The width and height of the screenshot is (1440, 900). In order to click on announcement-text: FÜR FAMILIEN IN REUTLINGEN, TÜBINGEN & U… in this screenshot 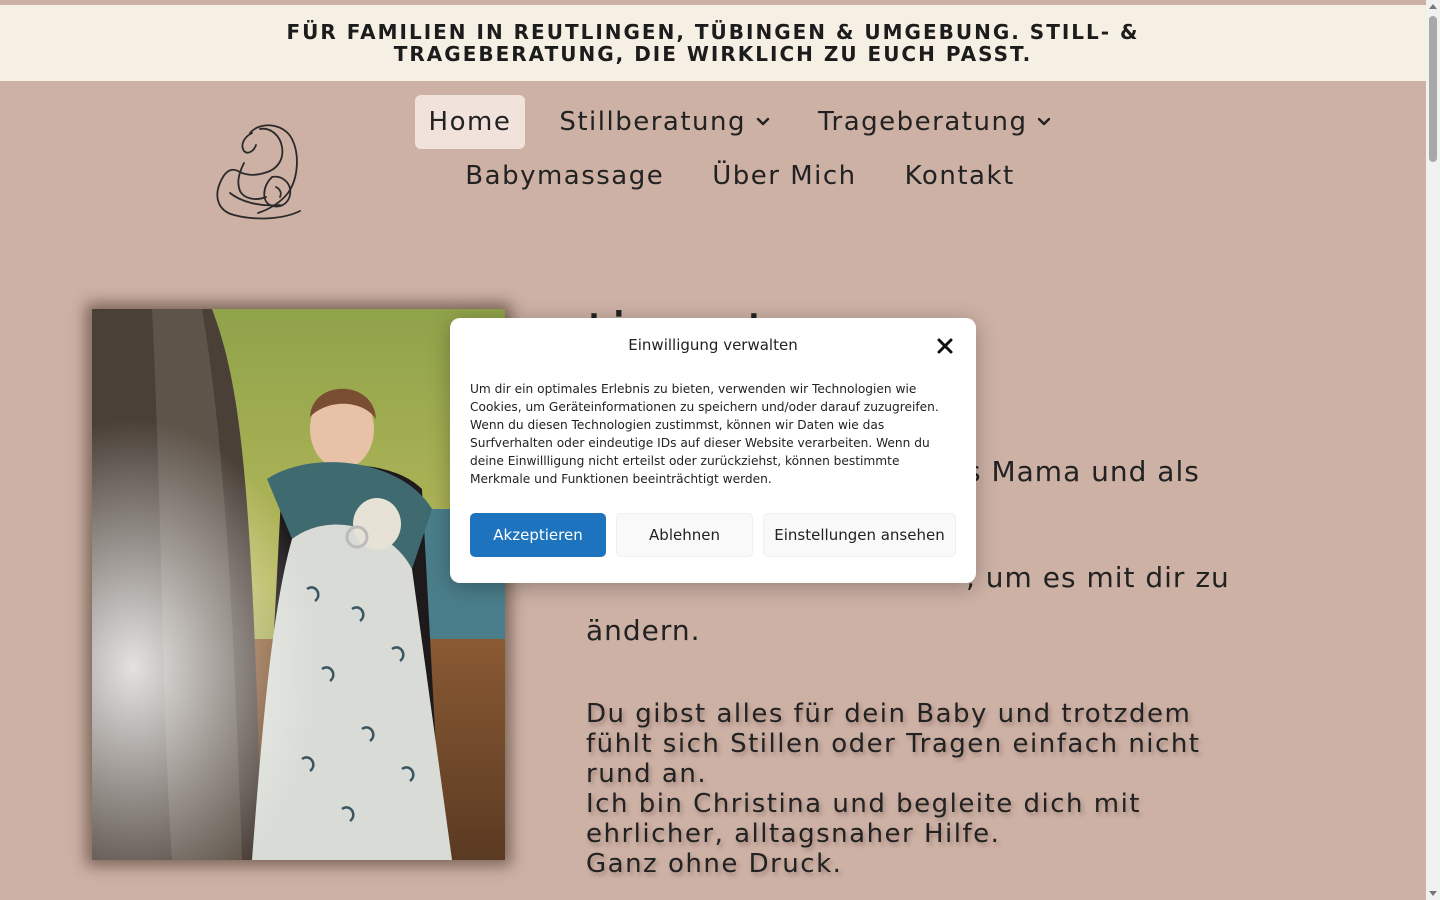, I will do `click(713, 43)`.